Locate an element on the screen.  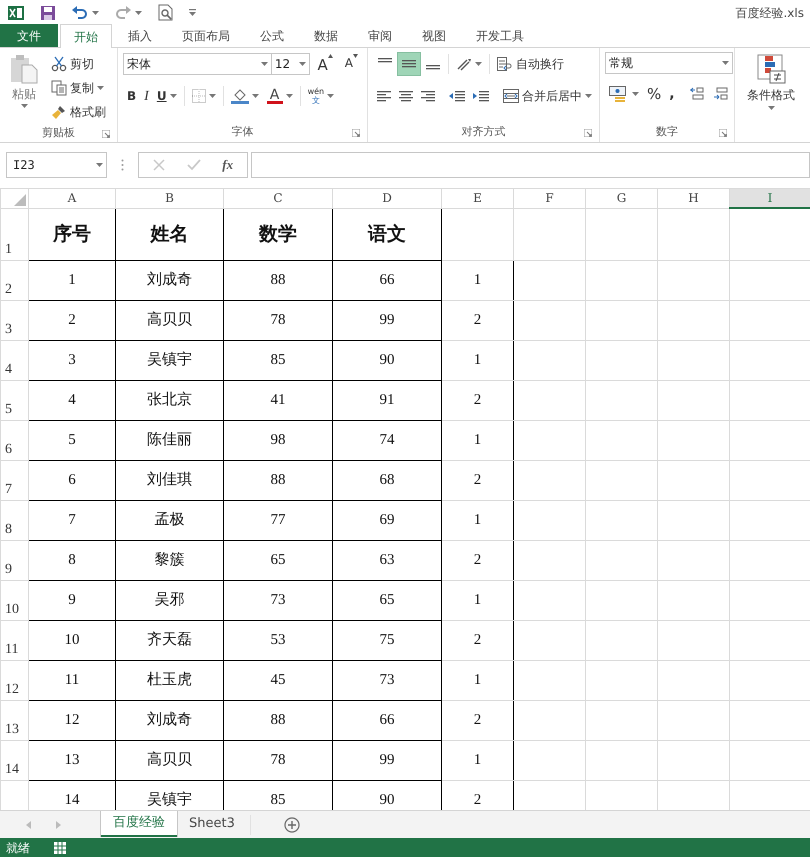
ribbon-tab: 插入 is located at coordinates (140, 35).